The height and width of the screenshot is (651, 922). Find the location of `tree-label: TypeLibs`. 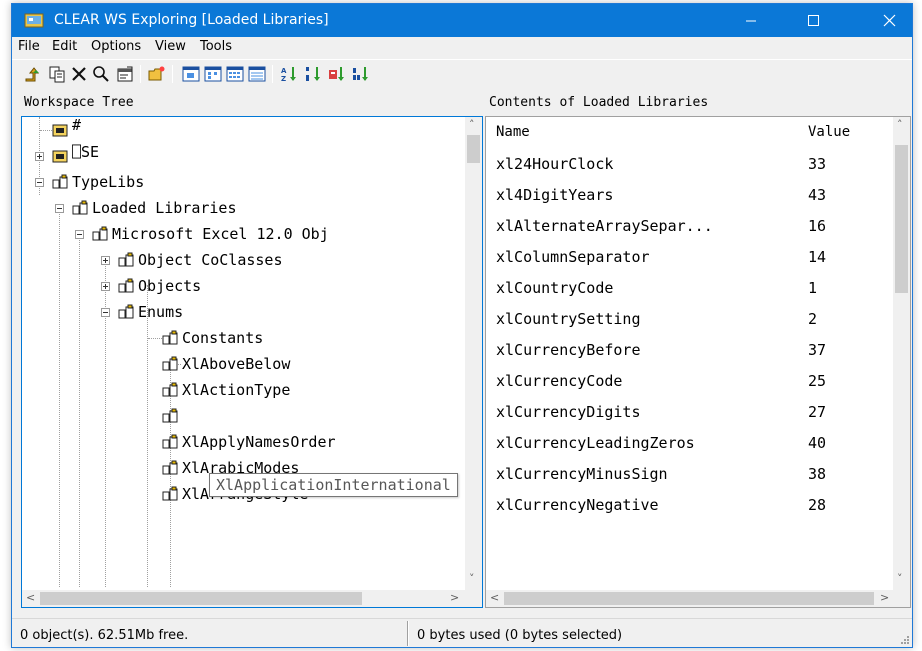

tree-label: TypeLibs is located at coordinates (108, 182).